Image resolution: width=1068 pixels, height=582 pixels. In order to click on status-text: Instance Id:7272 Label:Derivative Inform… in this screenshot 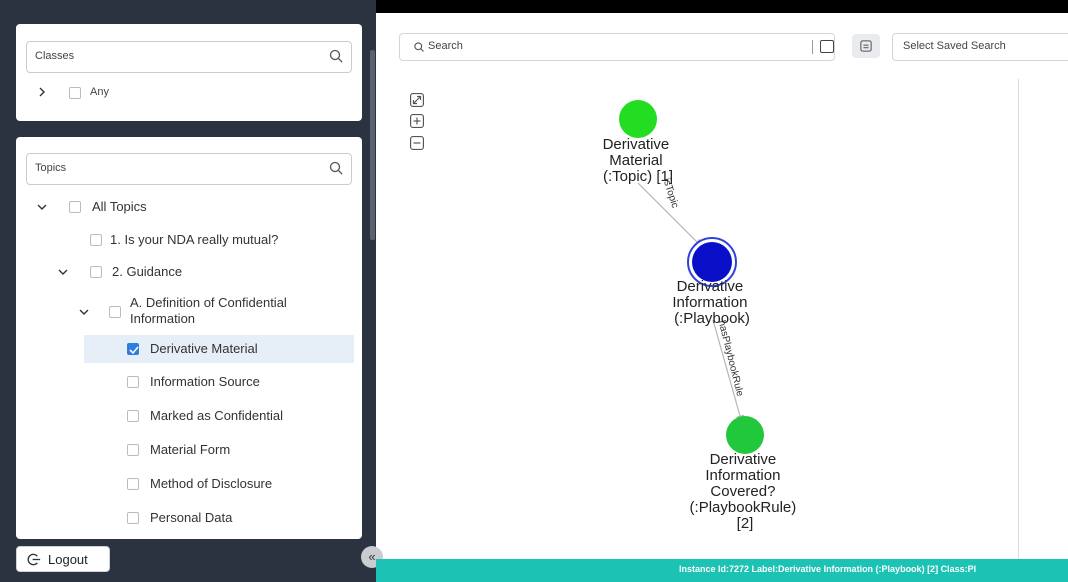, I will do `click(828, 569)`.